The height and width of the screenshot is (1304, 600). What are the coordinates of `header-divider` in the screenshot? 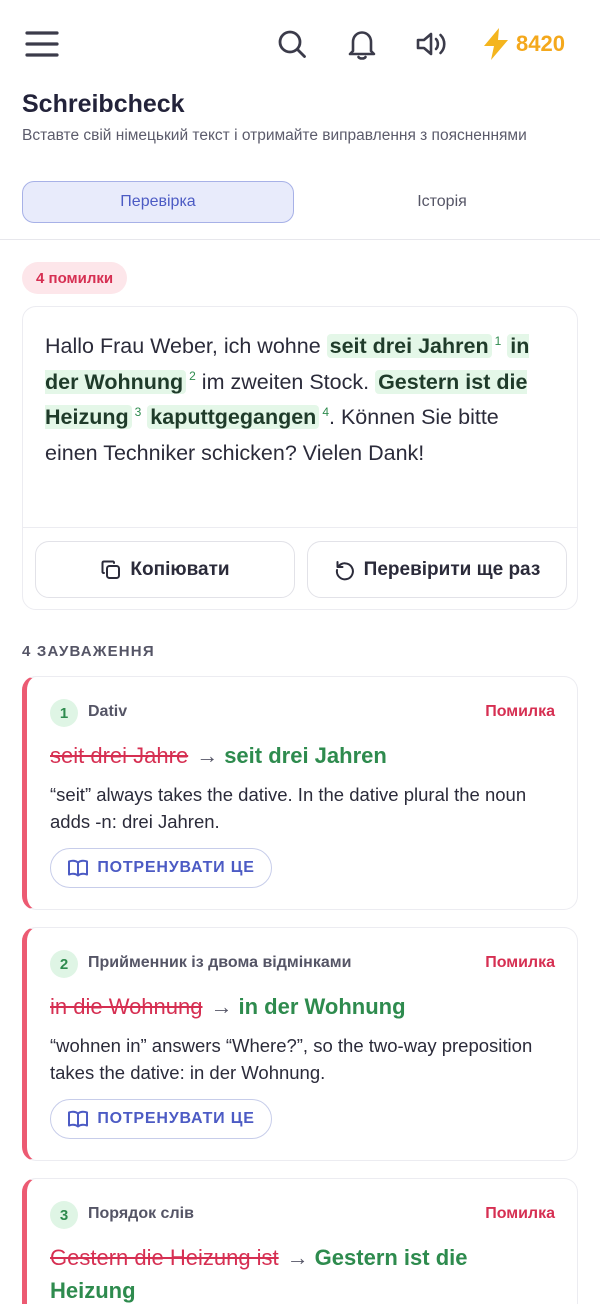 It's located at (300, 239).